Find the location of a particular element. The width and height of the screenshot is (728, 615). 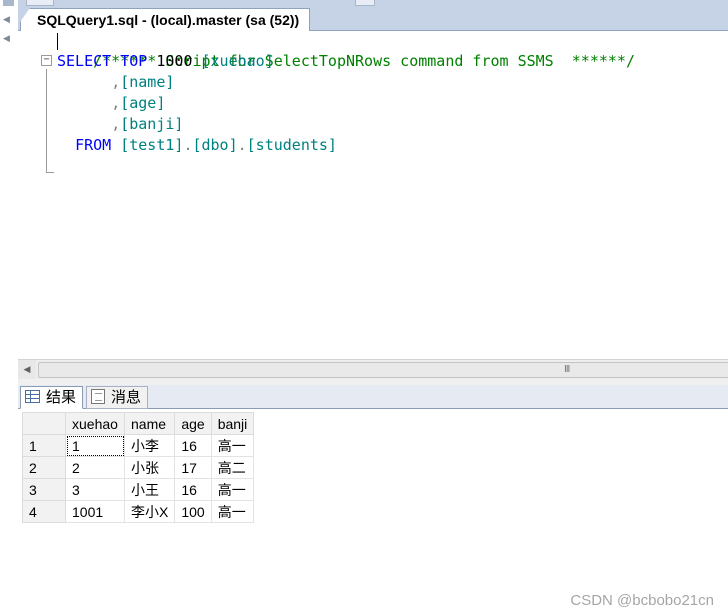

row-number: 2 is located at coordinates (44, 467).